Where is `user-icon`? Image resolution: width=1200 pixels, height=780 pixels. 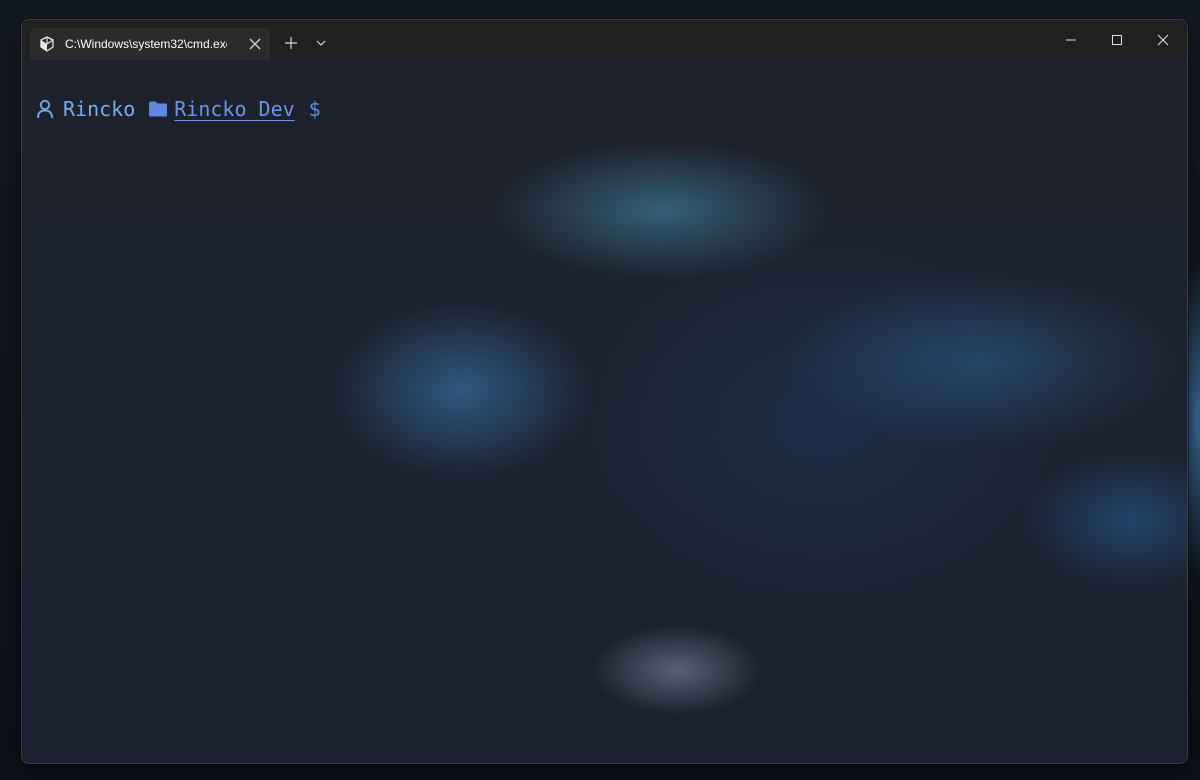
user-icon is located at coordinates (45, 109).